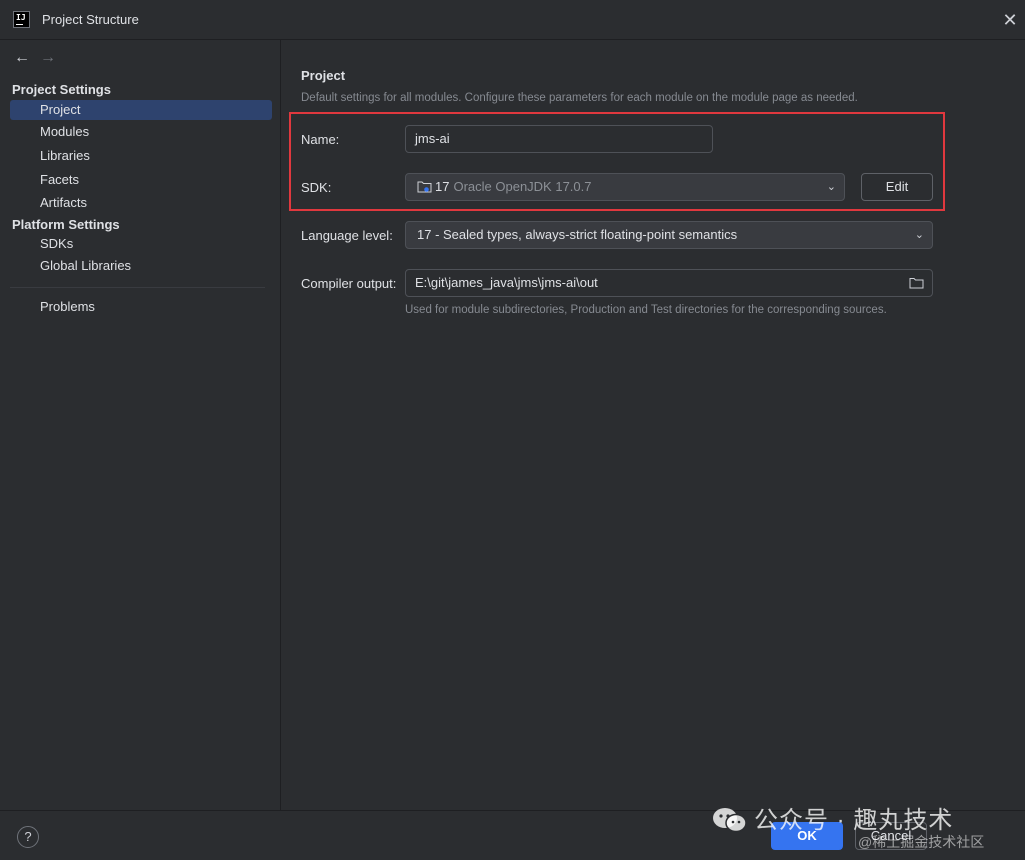  I want to click on sdk-select: 17 Oracle OpenJDK 17.0.7 ⌄, so click(625, 187).